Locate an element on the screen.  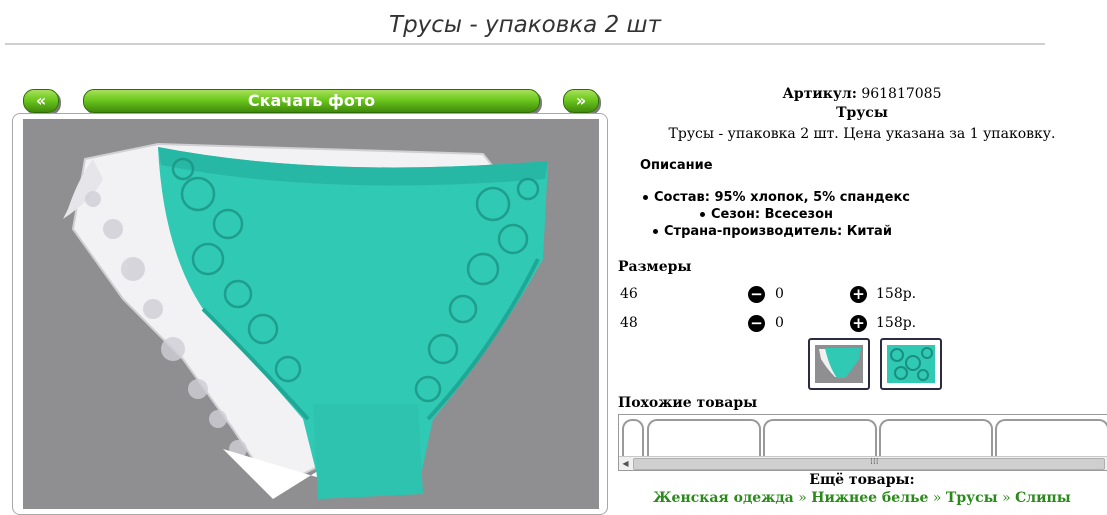
next-photo-button: » is located at coordinates (581, 101).